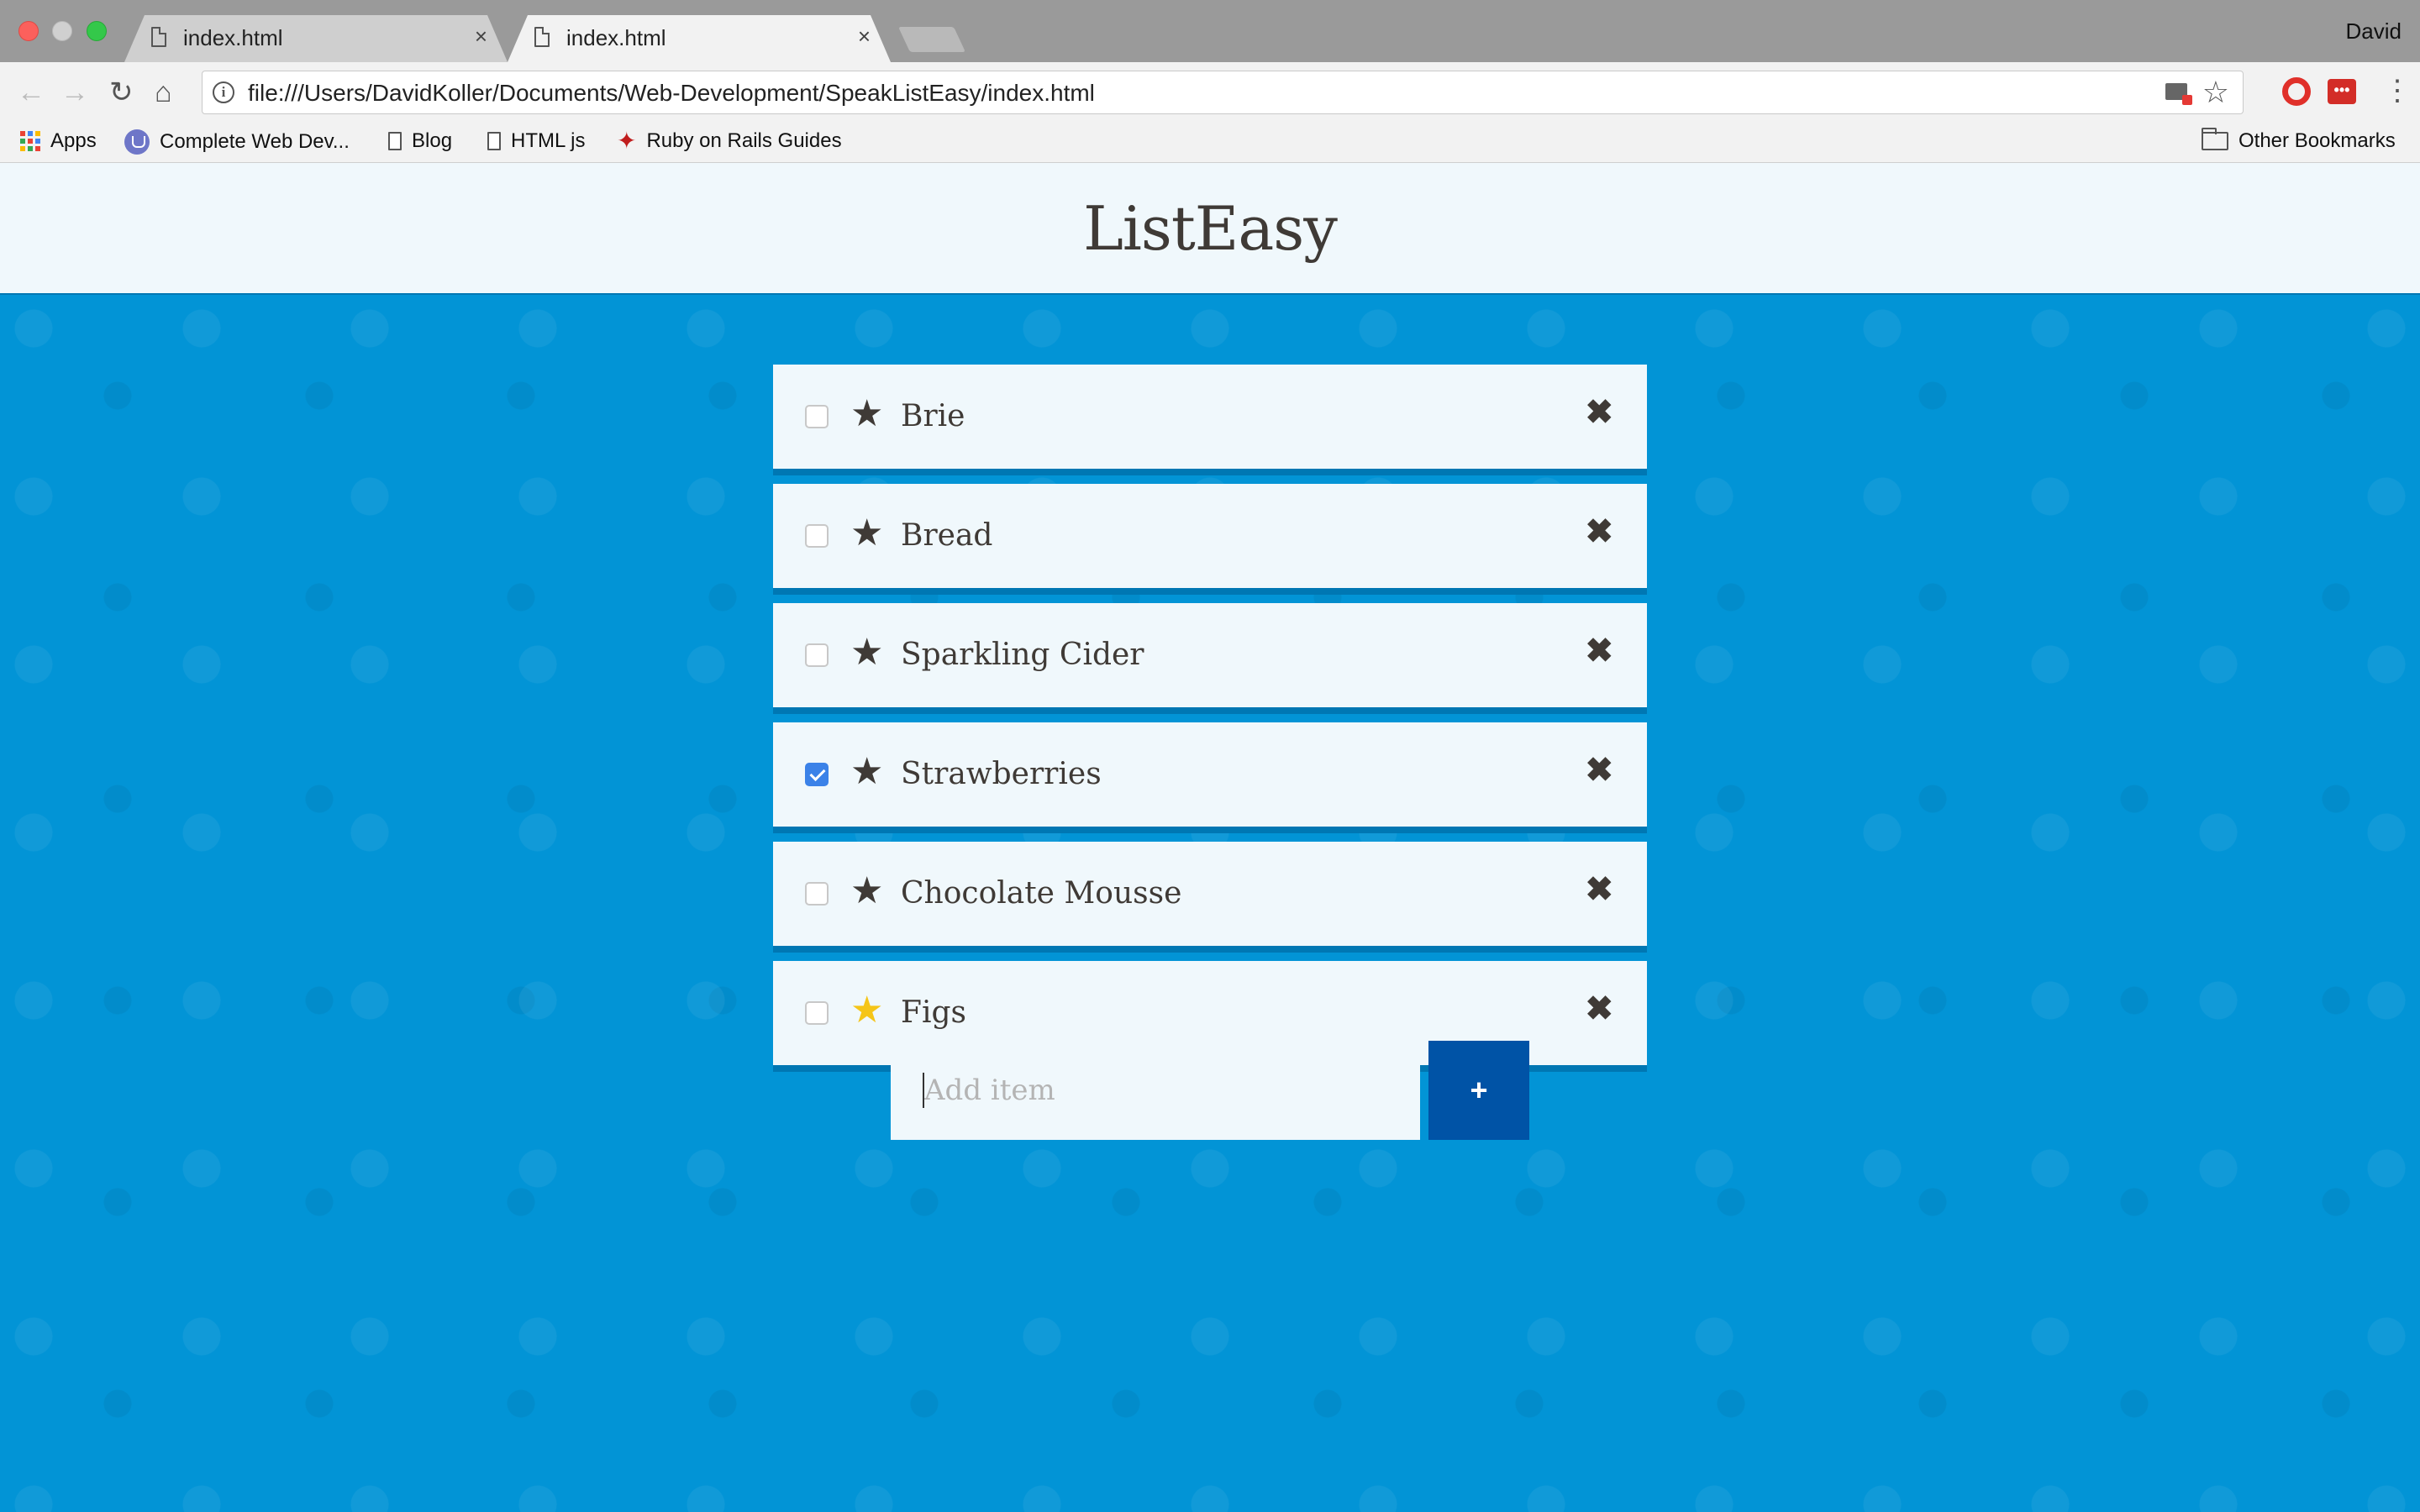 This screenshot has height=1512, width=2420. Describe the element at coordinates (163, 92) in the screenshot. I see `home-icon: ⌂` at that location.